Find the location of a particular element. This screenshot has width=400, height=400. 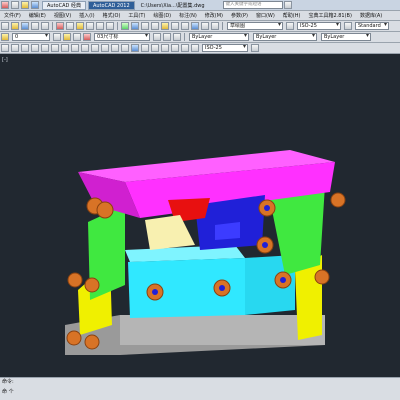

table-style-icon is located at coordinates (348, 26).